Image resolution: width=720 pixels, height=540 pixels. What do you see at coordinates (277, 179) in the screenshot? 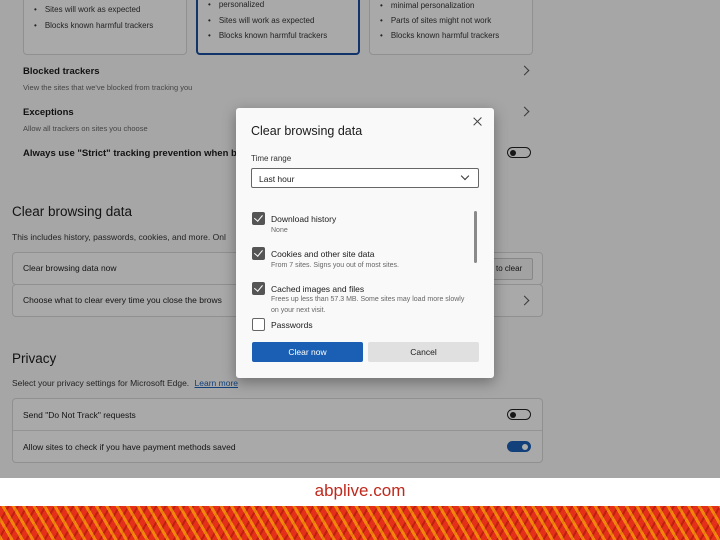
I see `time-range-value: Last hour` at bounding box center [277, 179].